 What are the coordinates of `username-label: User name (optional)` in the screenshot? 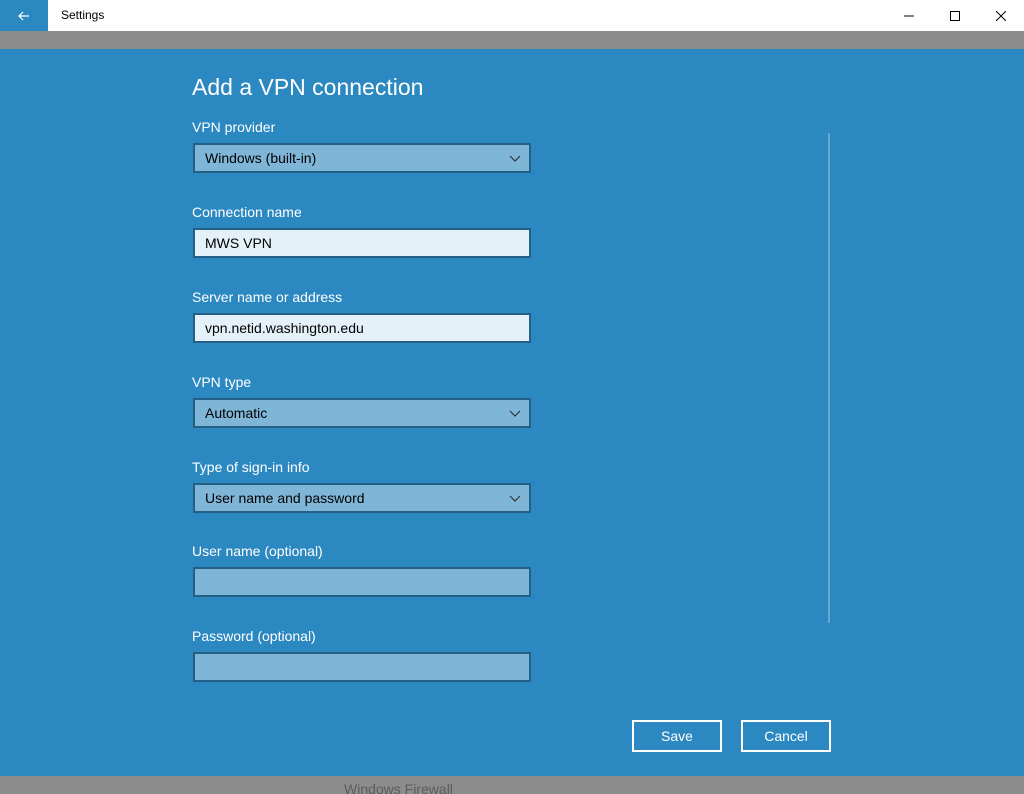 It's located at (257, 551).